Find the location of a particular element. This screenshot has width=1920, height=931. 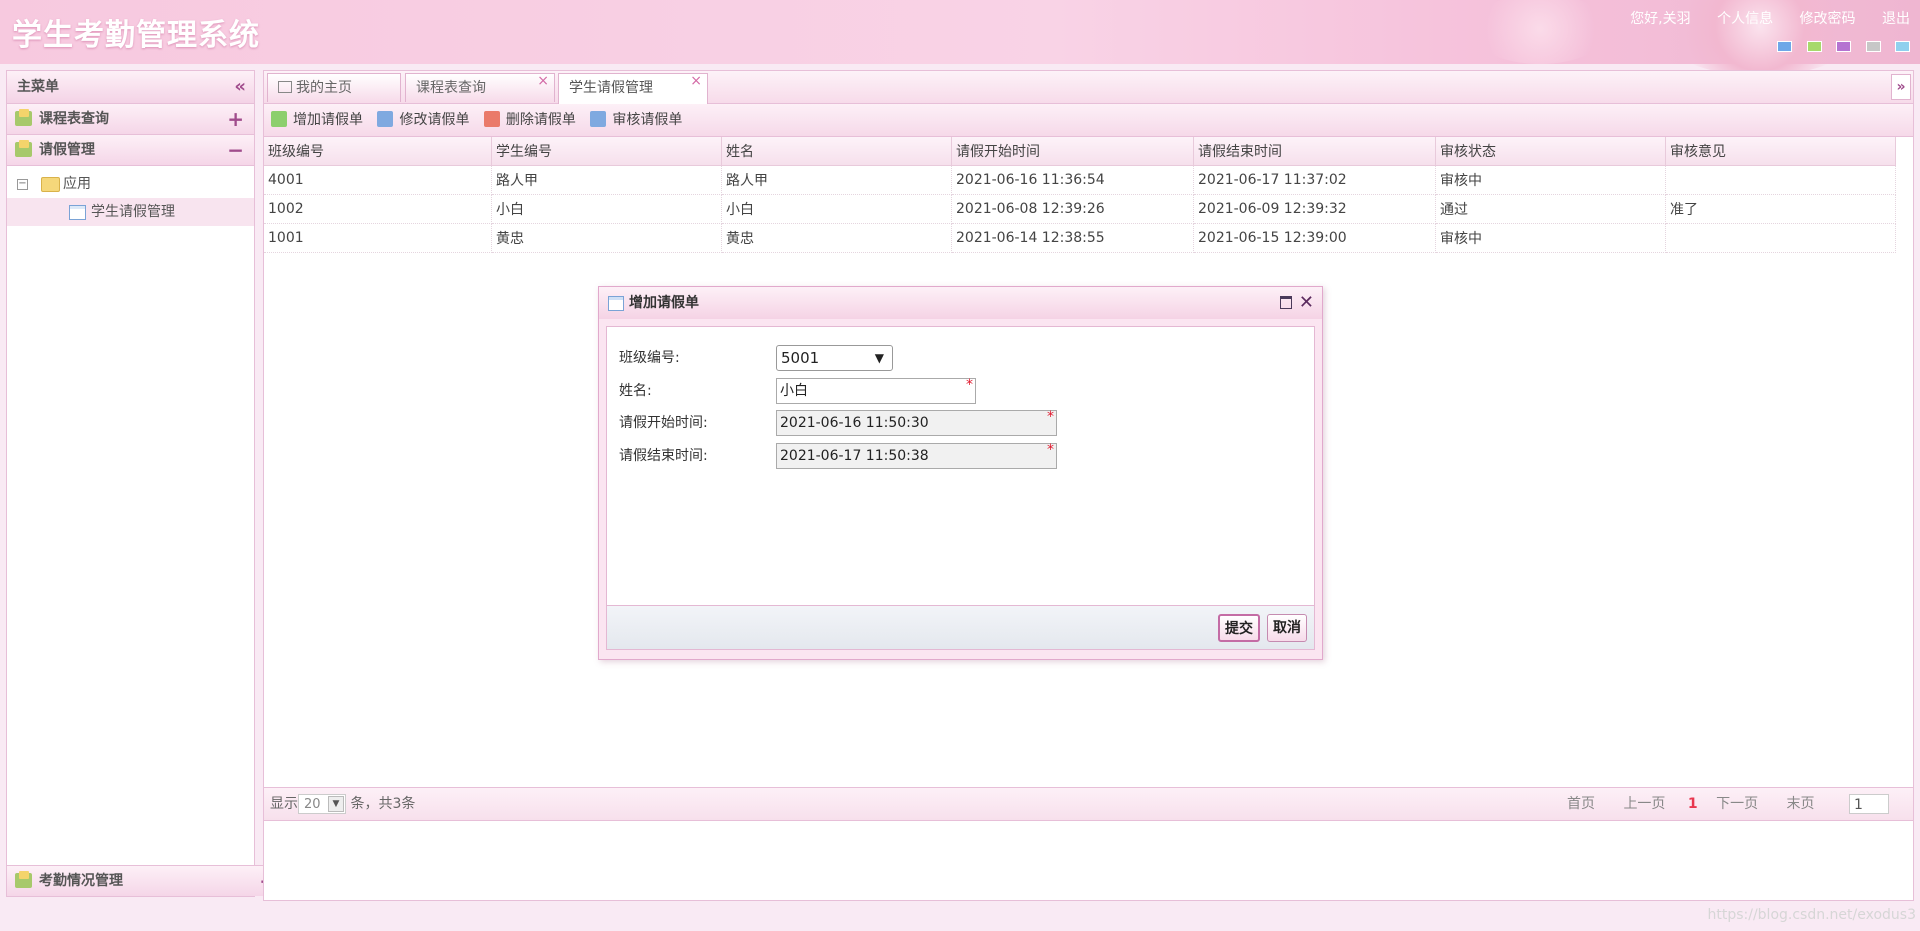

cell-start-time: 2021-06-08 12:39:26 is located at coordinates (1072, 209).